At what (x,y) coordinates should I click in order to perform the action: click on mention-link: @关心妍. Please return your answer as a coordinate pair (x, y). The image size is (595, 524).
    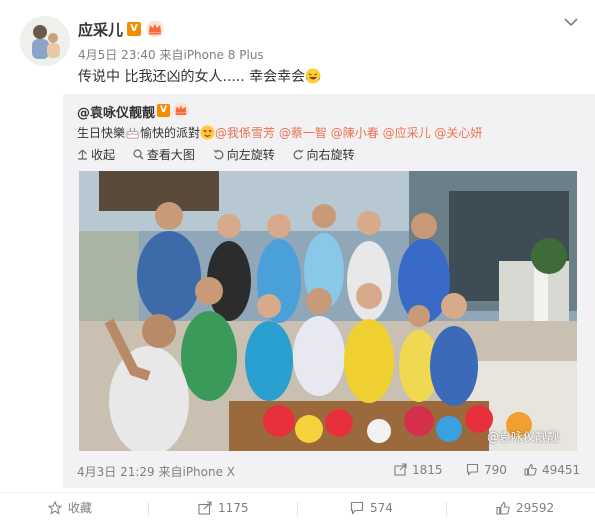
    Looking at the image, I should click on (458, 133).